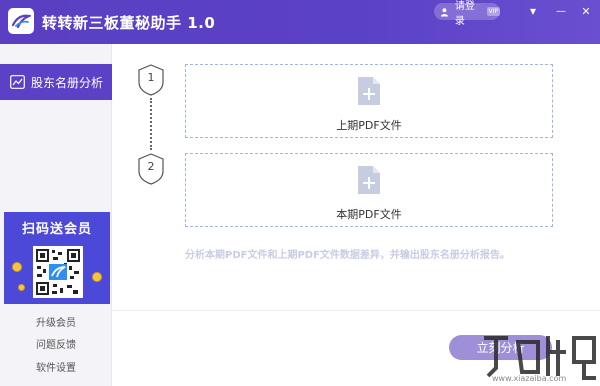 Image resolution: width=600 pixels, height=386 pixels. I want to click on step-badge-1: 1, so click(151, 80).